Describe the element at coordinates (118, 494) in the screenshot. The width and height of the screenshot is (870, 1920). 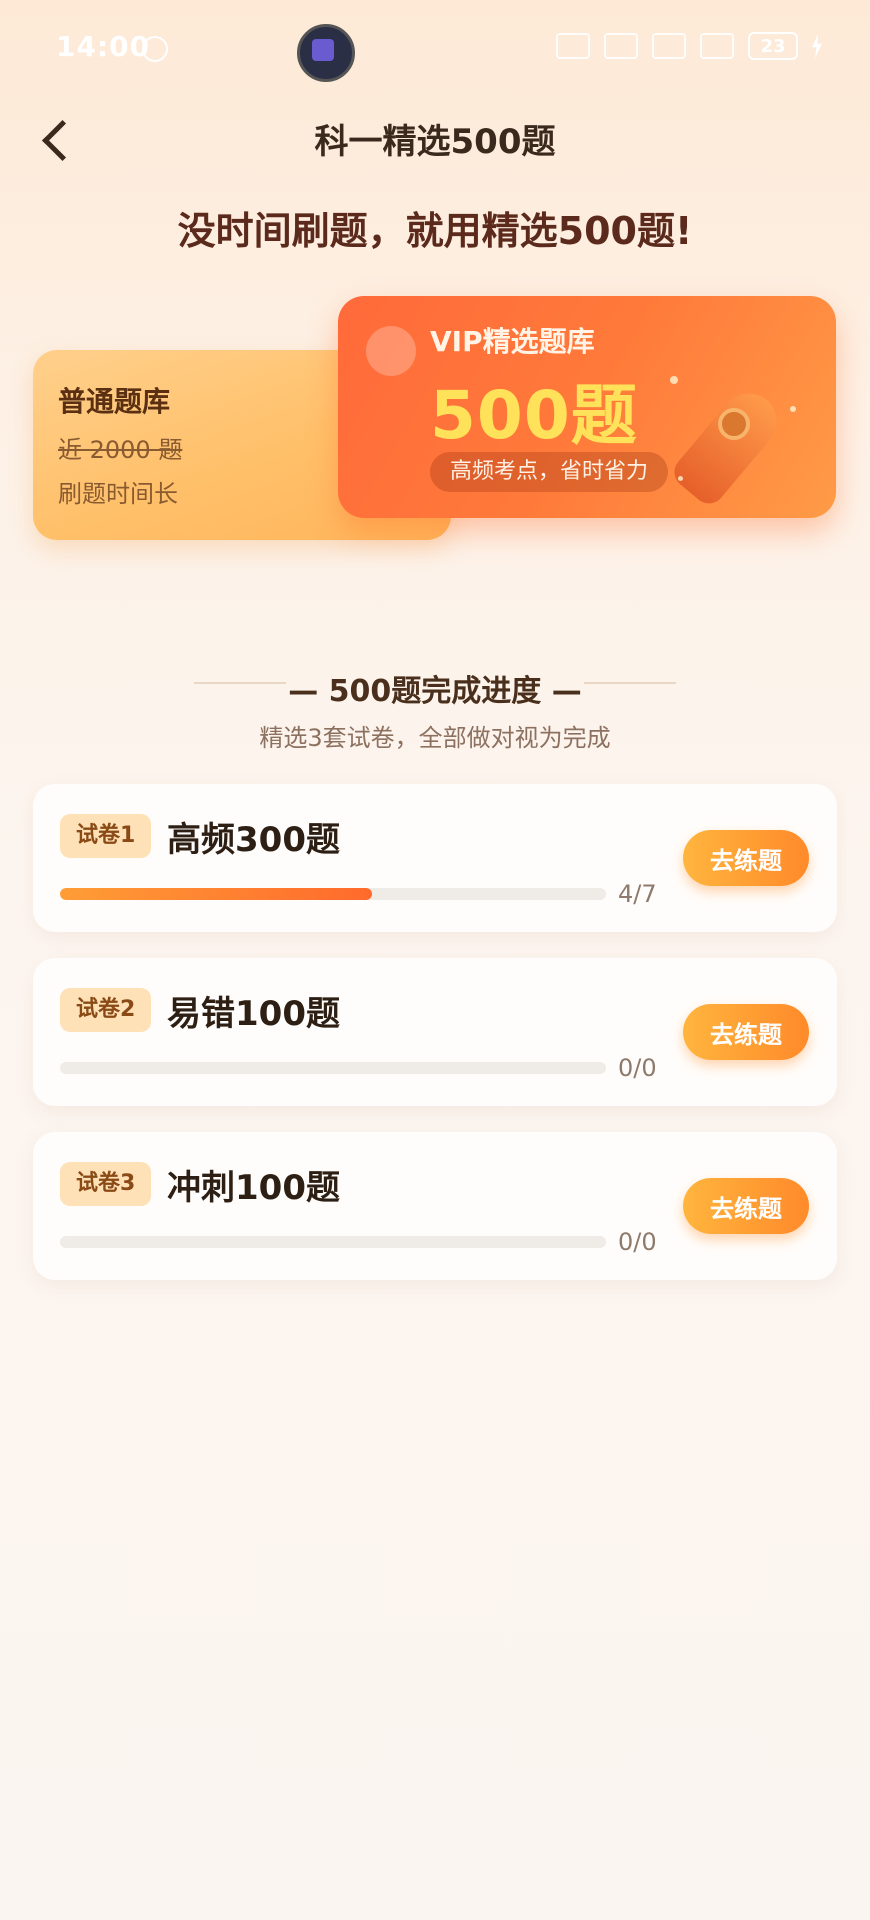
I see `normal-bank-desc: 刷题时间长` at that location.